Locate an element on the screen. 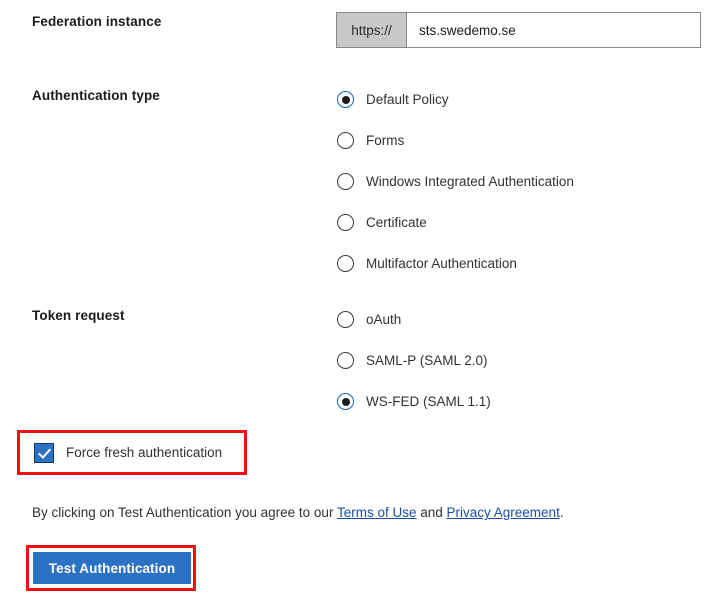 This screenshot has height=601, width=718. checkmark-icon is located at coordinates (44, 452).